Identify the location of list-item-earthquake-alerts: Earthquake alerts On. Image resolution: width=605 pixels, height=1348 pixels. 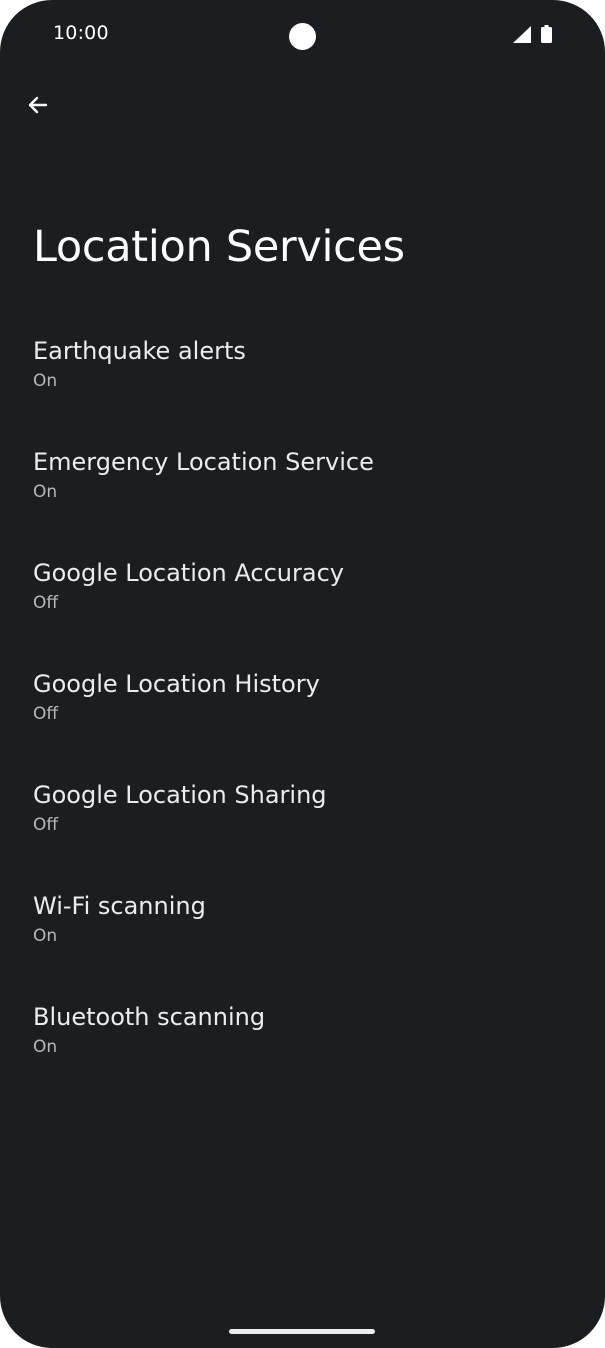
(302, 375).